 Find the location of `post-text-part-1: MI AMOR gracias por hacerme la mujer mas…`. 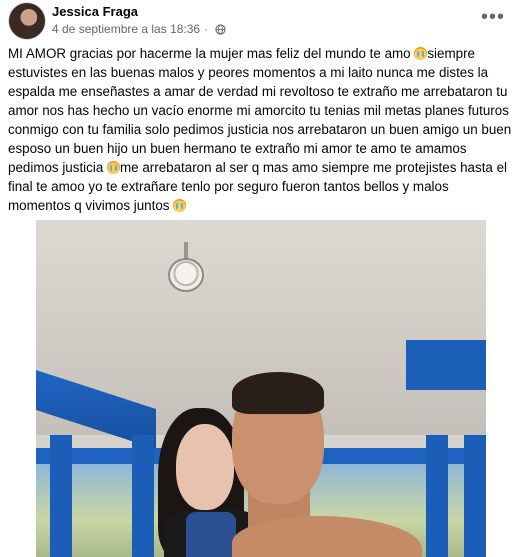

post-text-part-1: MI AMOR gracias por hacerme la mujer mas… is located at coordinates (211, 53).